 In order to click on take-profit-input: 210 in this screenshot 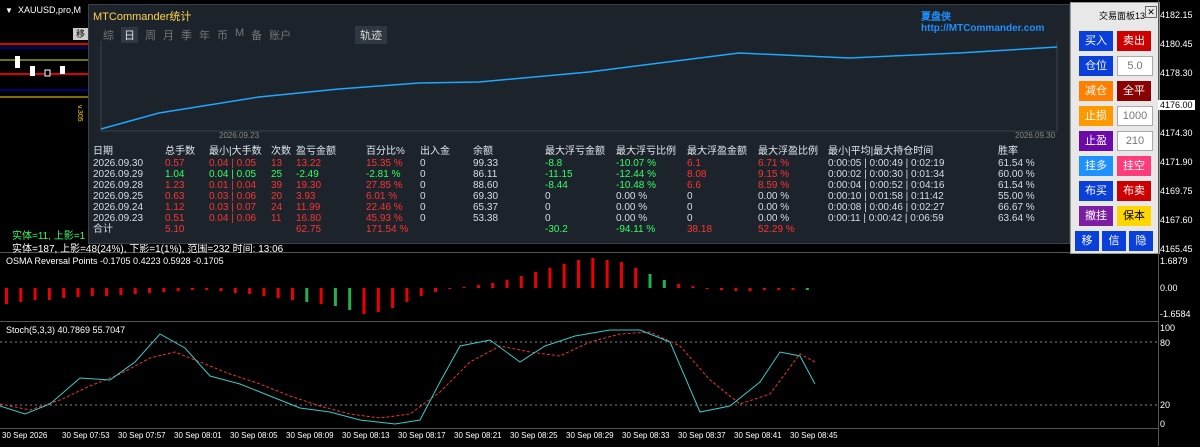, I will do `click(1135, 141)`.